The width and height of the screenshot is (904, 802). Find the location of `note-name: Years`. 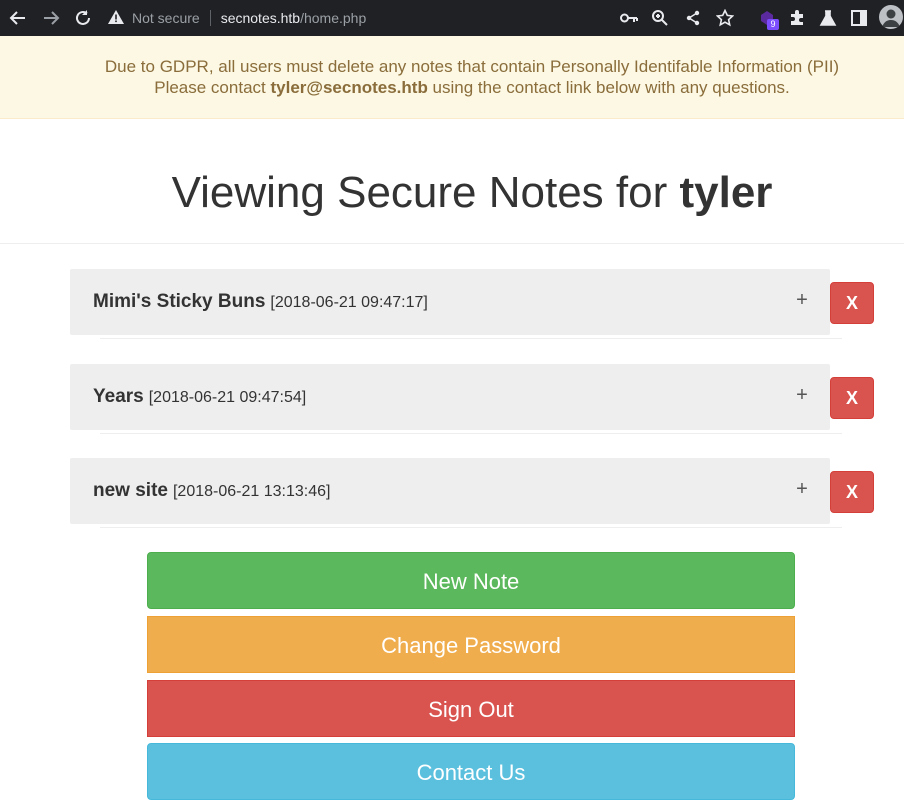

note-name: Years is located at coordinates (118, 396).